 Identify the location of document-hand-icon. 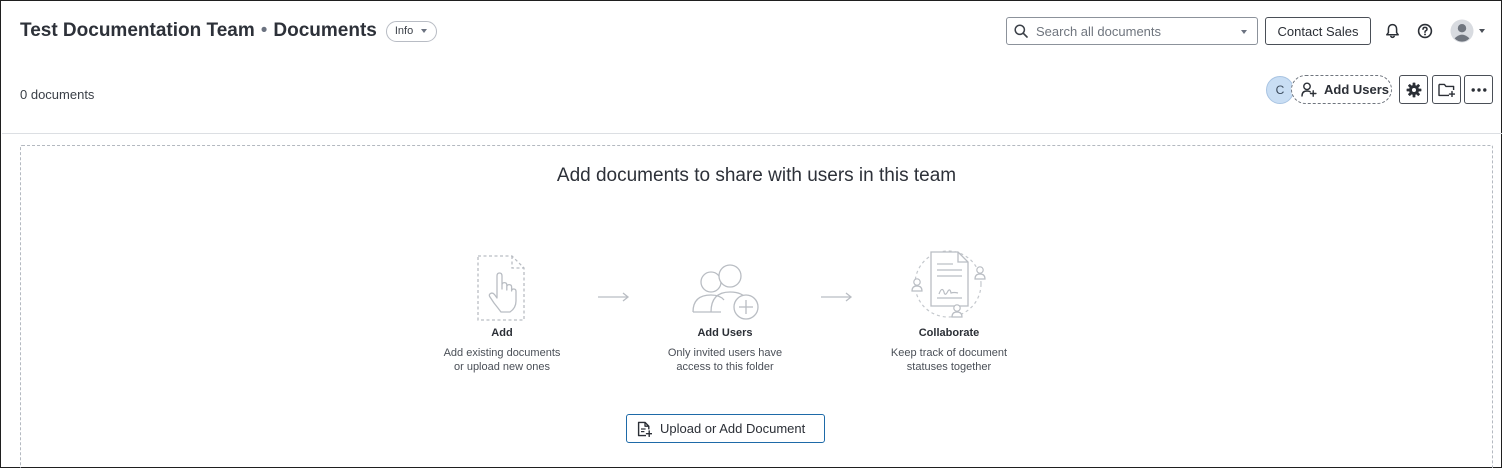
(501, 288).